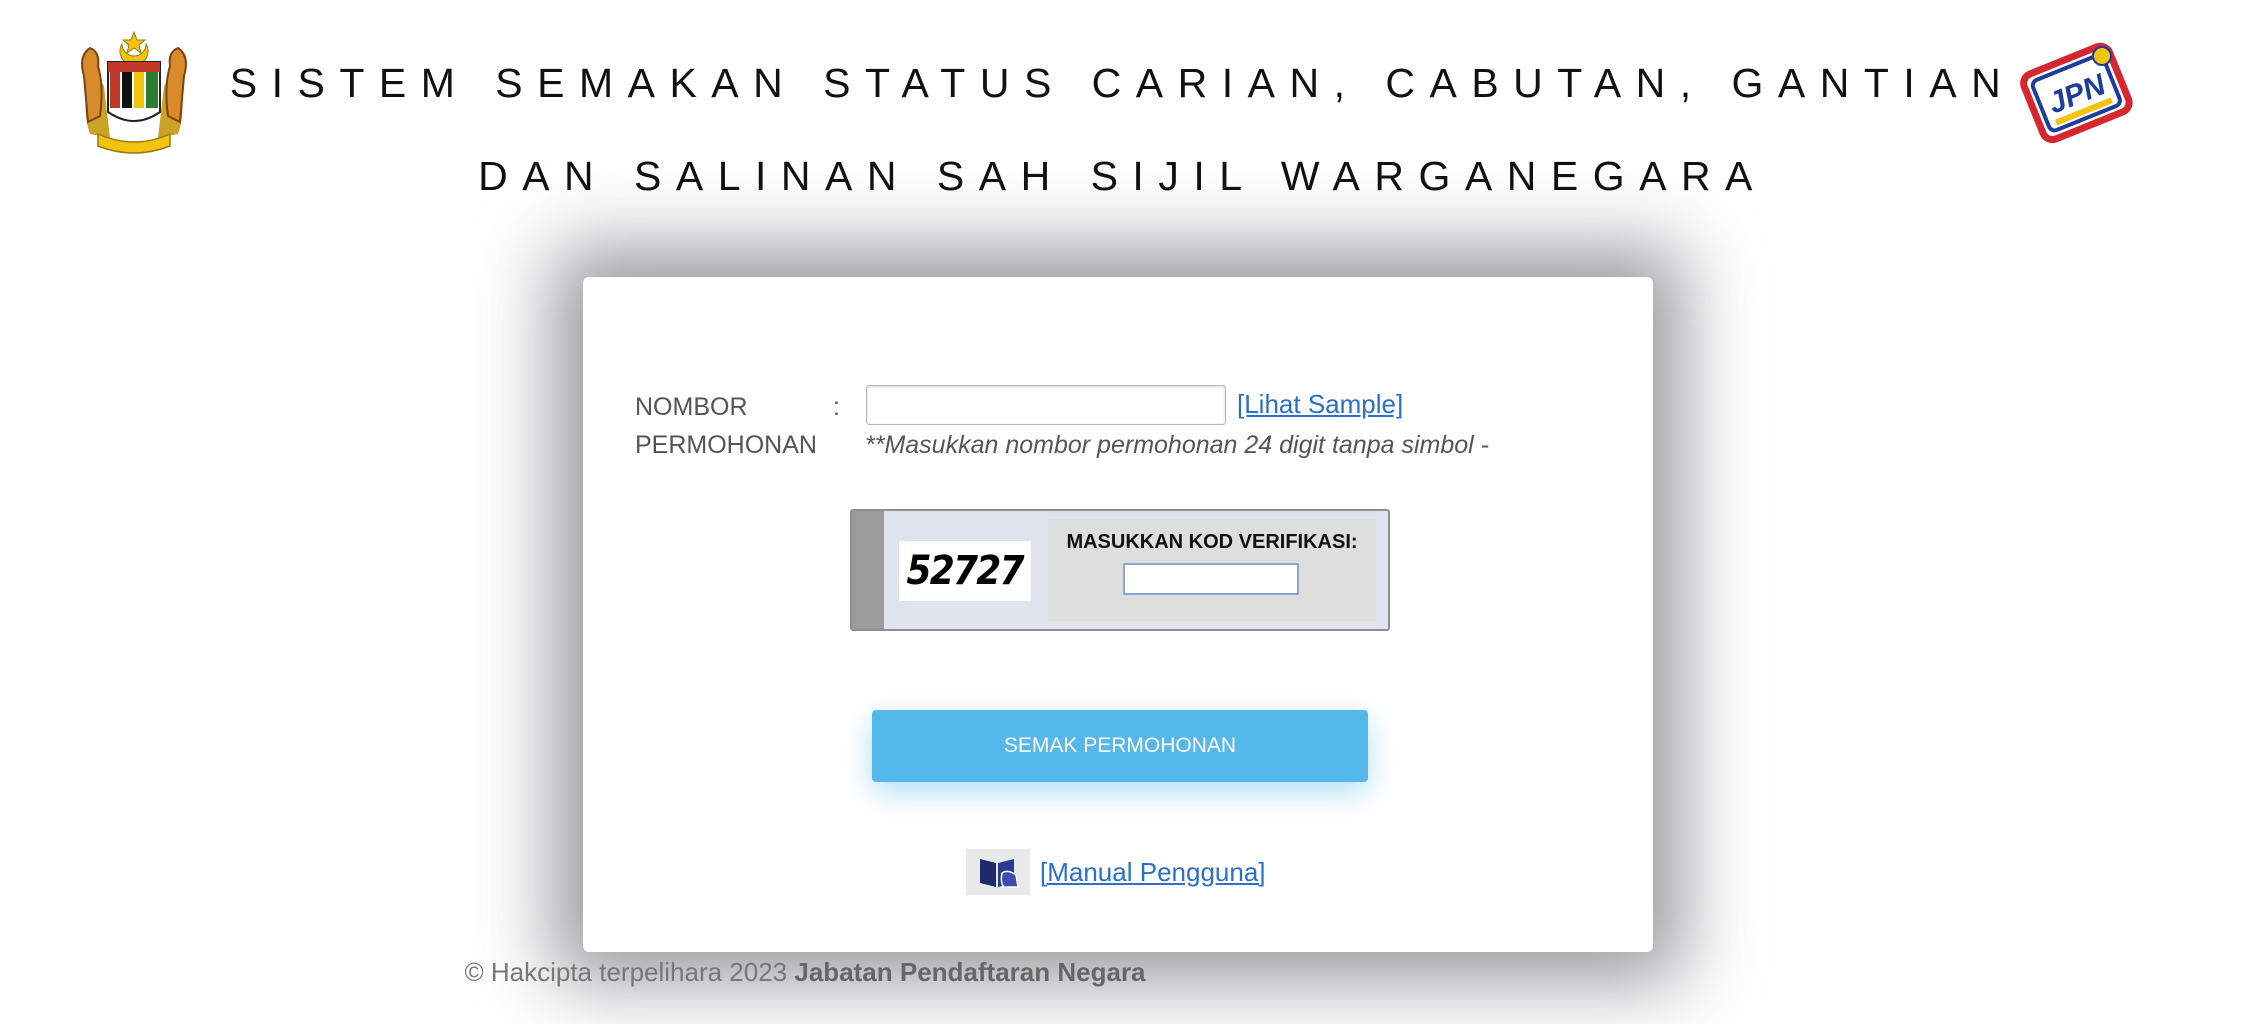 The height and width of the screenshot is (1024, 2245). What do you see at coordinates (2076, 93) in the screenshot?
I see `jpn-logo: JPN` at bounding box center [2076, 93].